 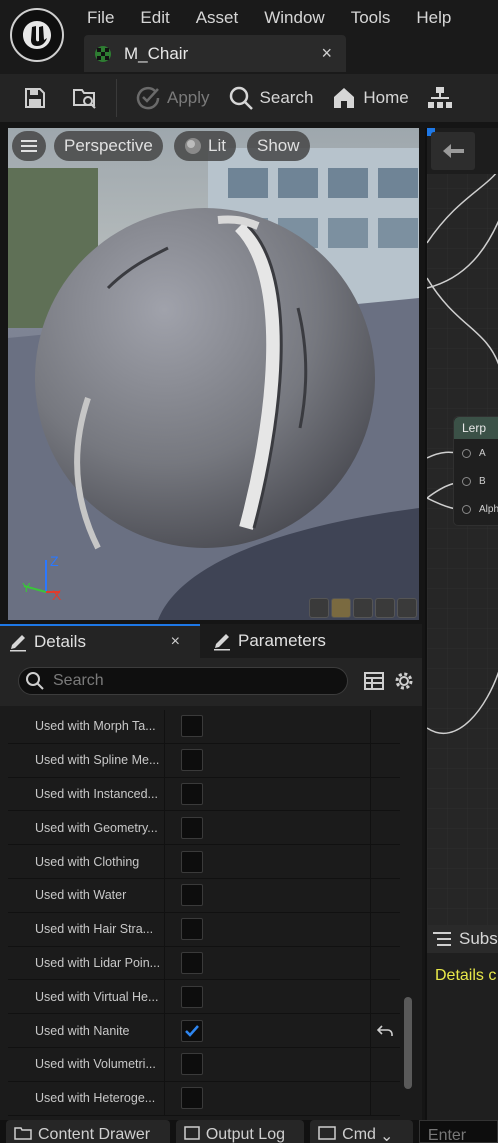 I want to click on console-input: Enter, so click(x=458, y=1131).